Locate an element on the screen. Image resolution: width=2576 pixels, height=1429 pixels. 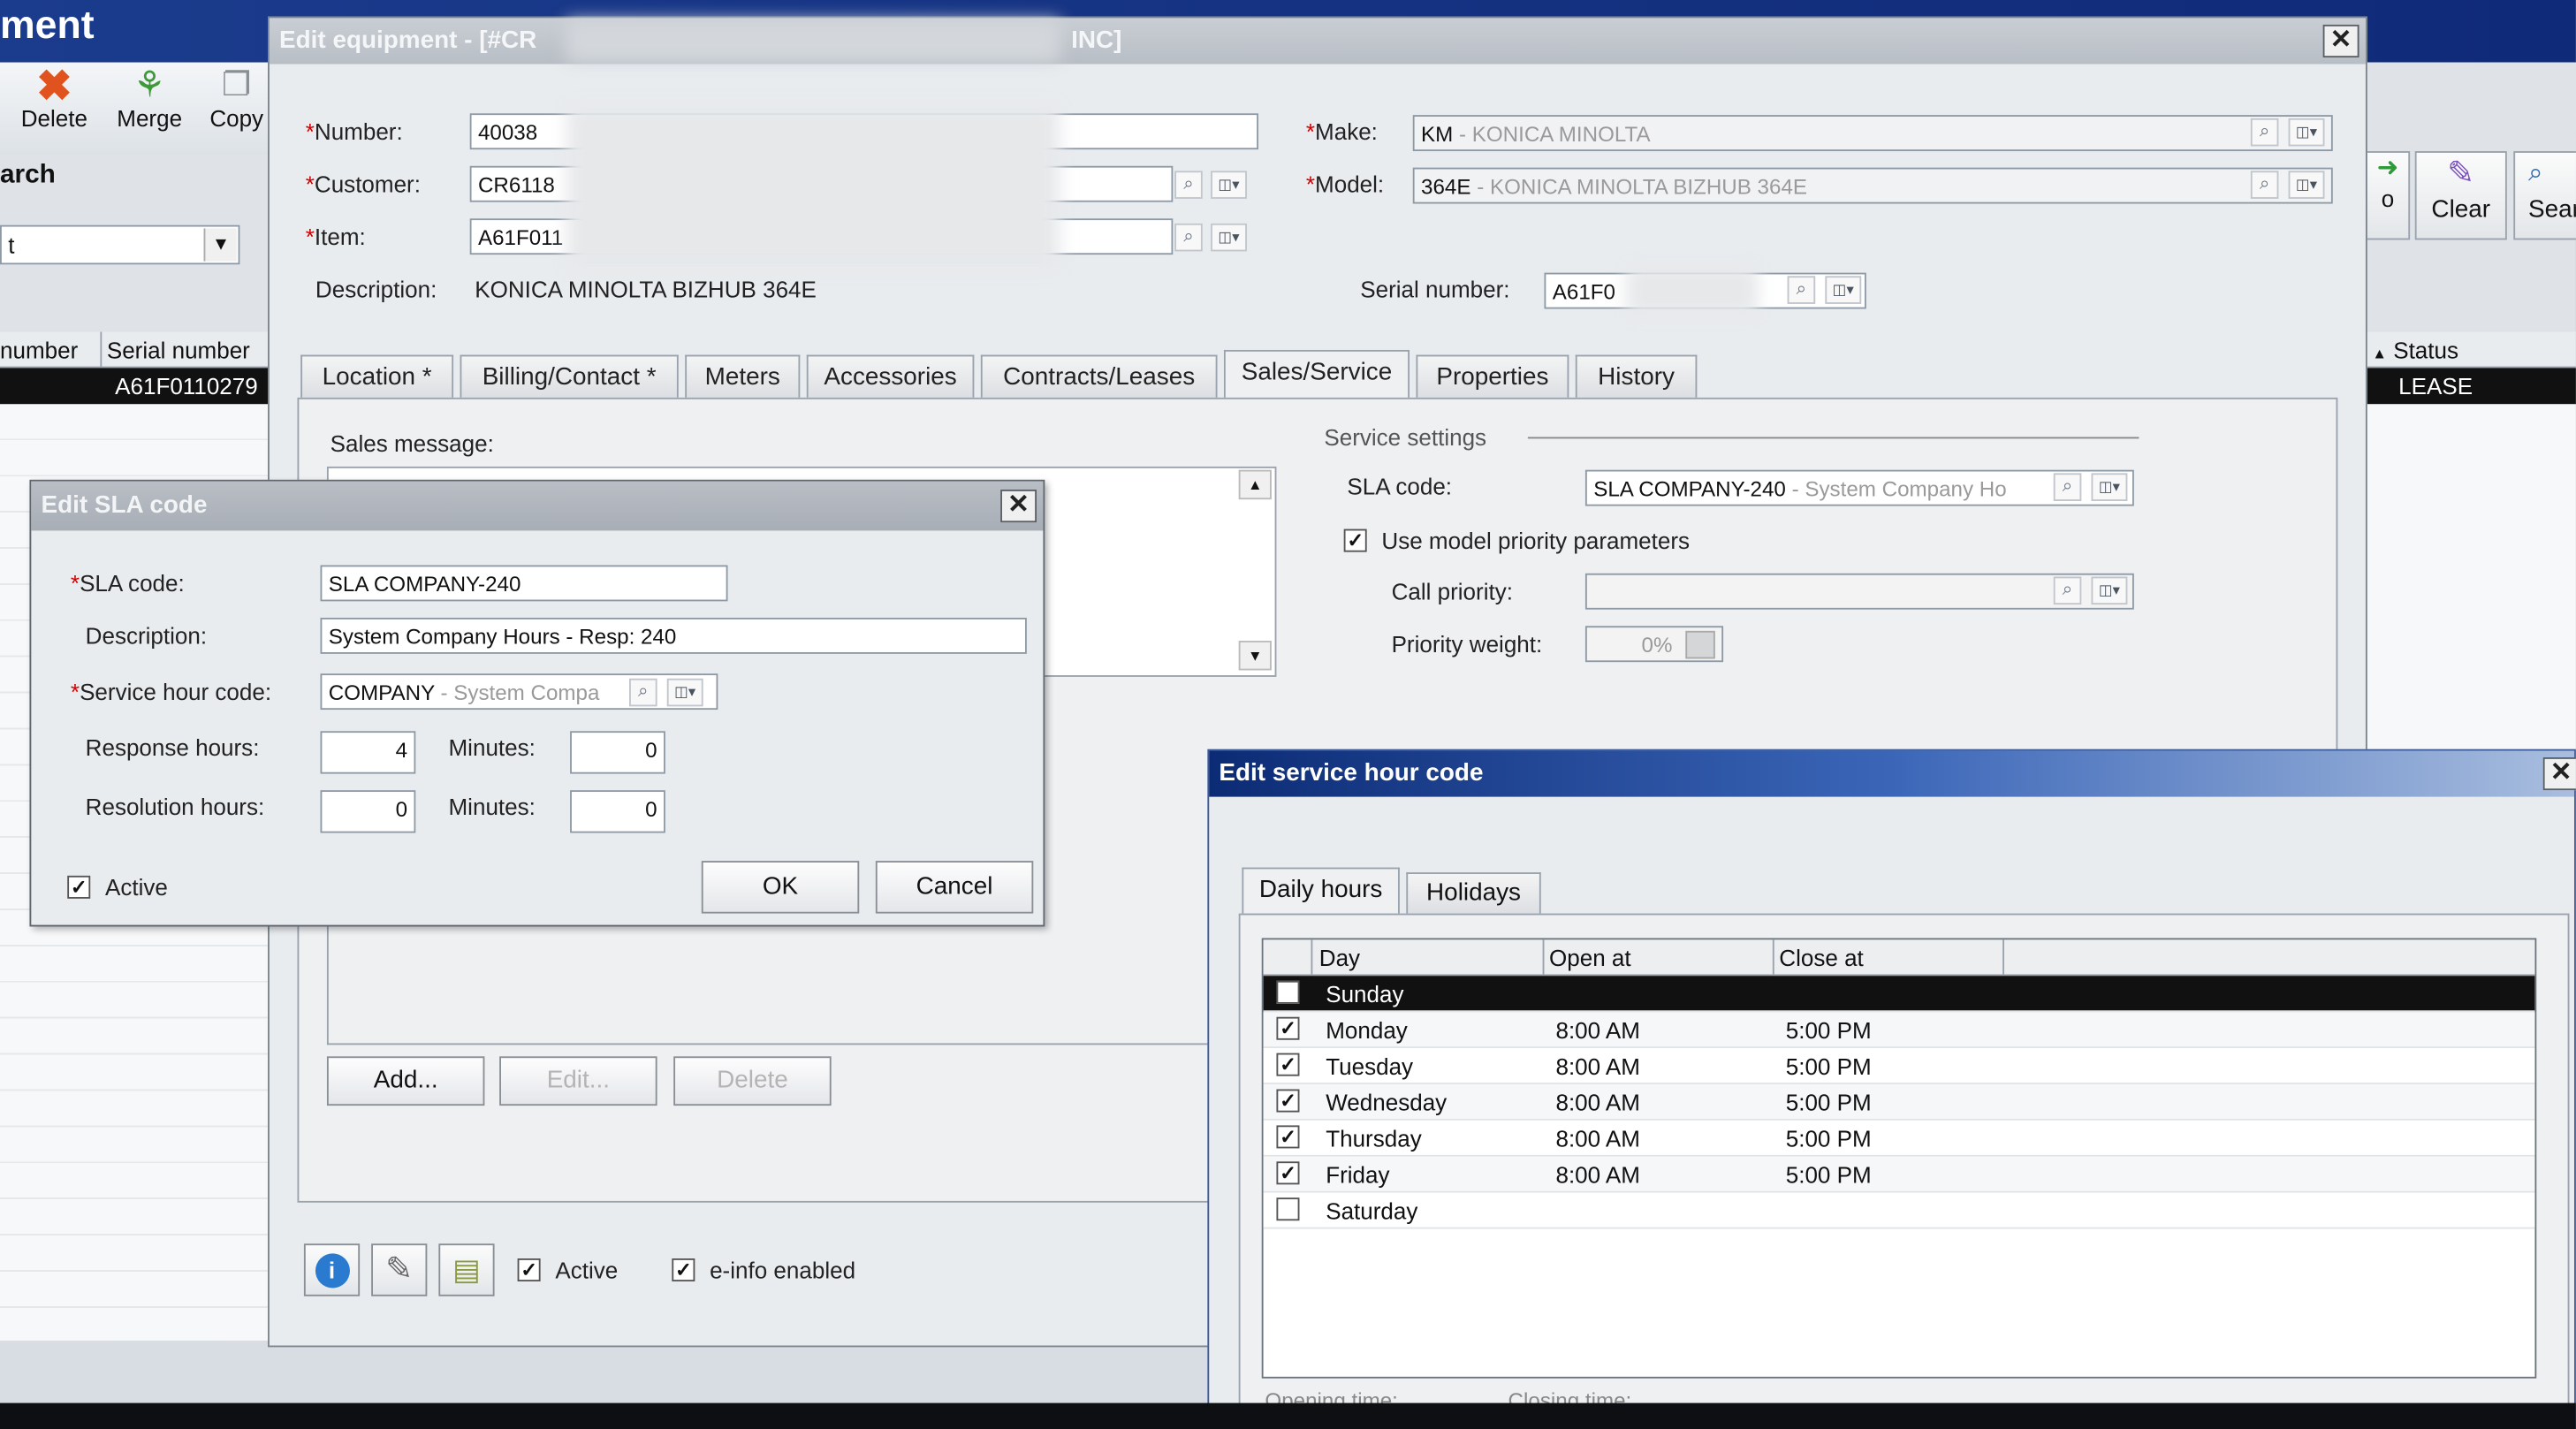
table-row: ✓ Monday 8:00 AM 5:00 PM is located at coordinates (1899, 1030).